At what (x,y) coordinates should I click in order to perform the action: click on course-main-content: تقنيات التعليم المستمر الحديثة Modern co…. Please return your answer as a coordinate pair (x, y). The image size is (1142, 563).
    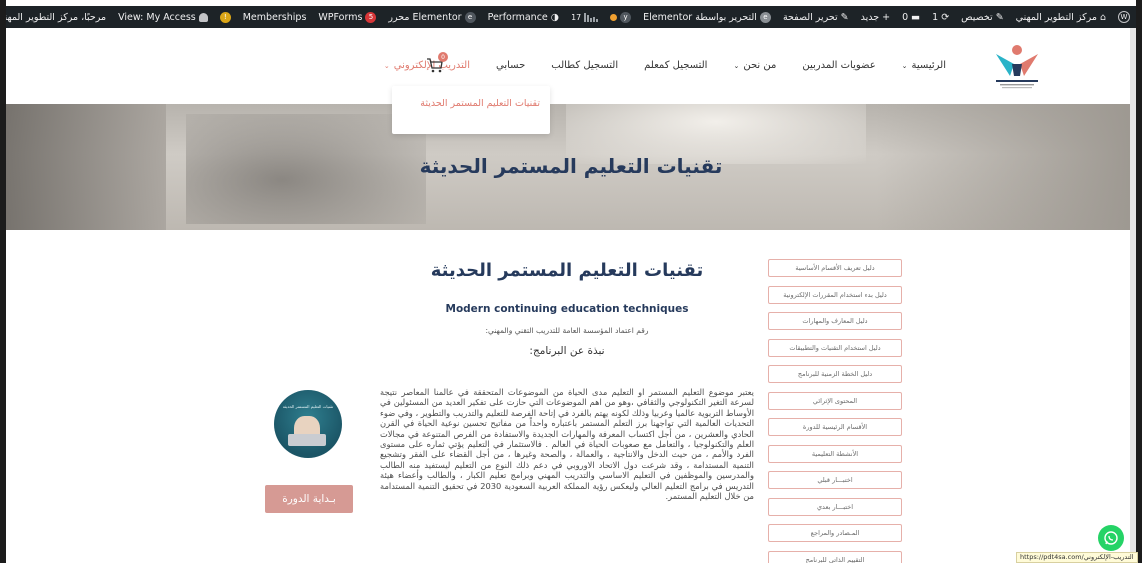
    Looking at the image, I should click on (567, 379).